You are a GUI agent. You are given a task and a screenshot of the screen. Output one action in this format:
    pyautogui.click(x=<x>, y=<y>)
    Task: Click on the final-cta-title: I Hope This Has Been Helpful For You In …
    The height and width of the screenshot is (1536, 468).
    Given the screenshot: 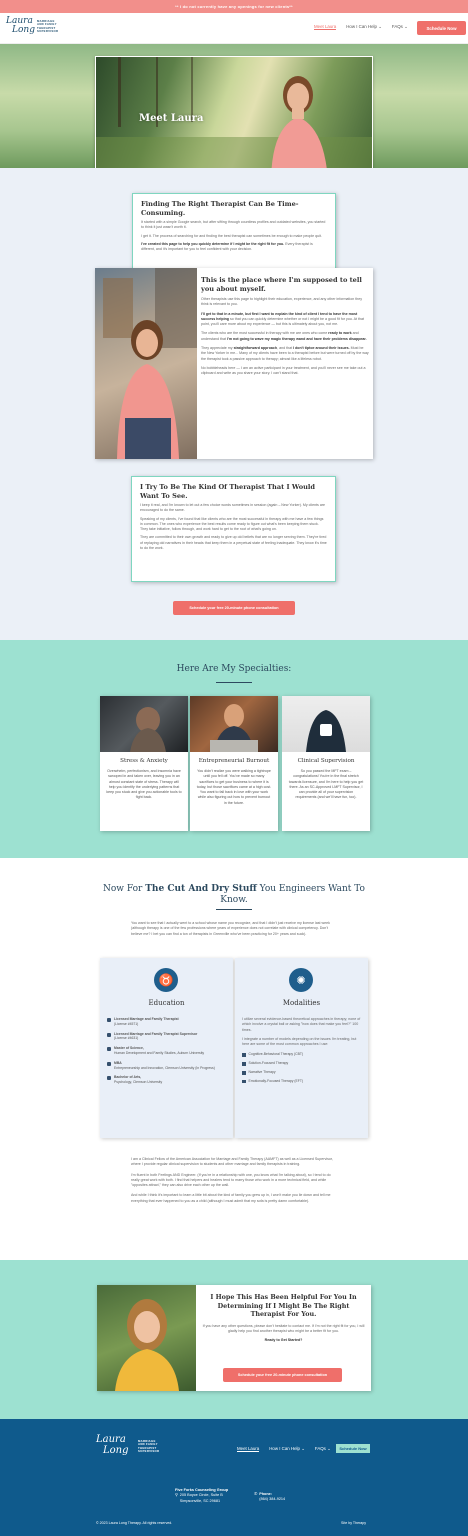 What is the action you would take?
    pyautogui.click(x=283, y=1306)
    